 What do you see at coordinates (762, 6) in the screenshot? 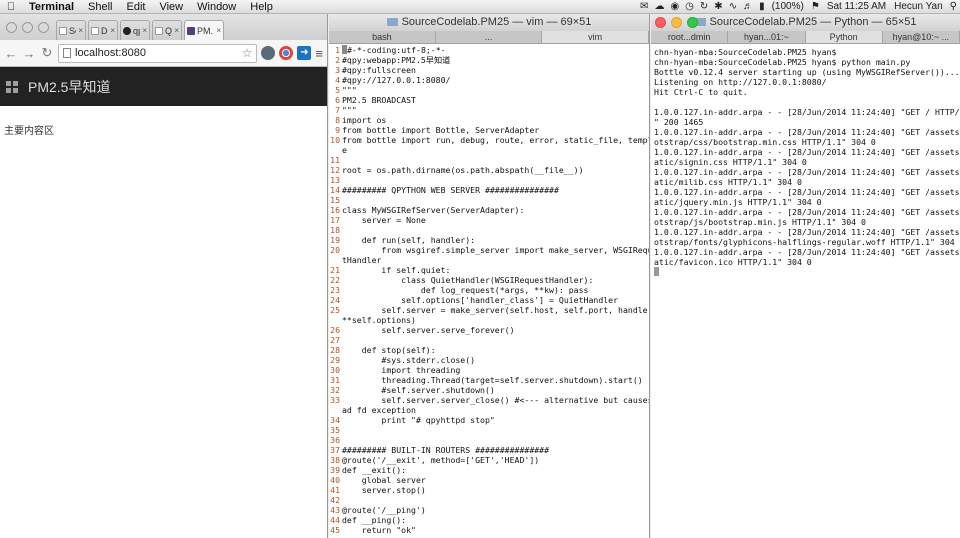
I see `battery-icon: ▮` at bounding box center [762, 6].